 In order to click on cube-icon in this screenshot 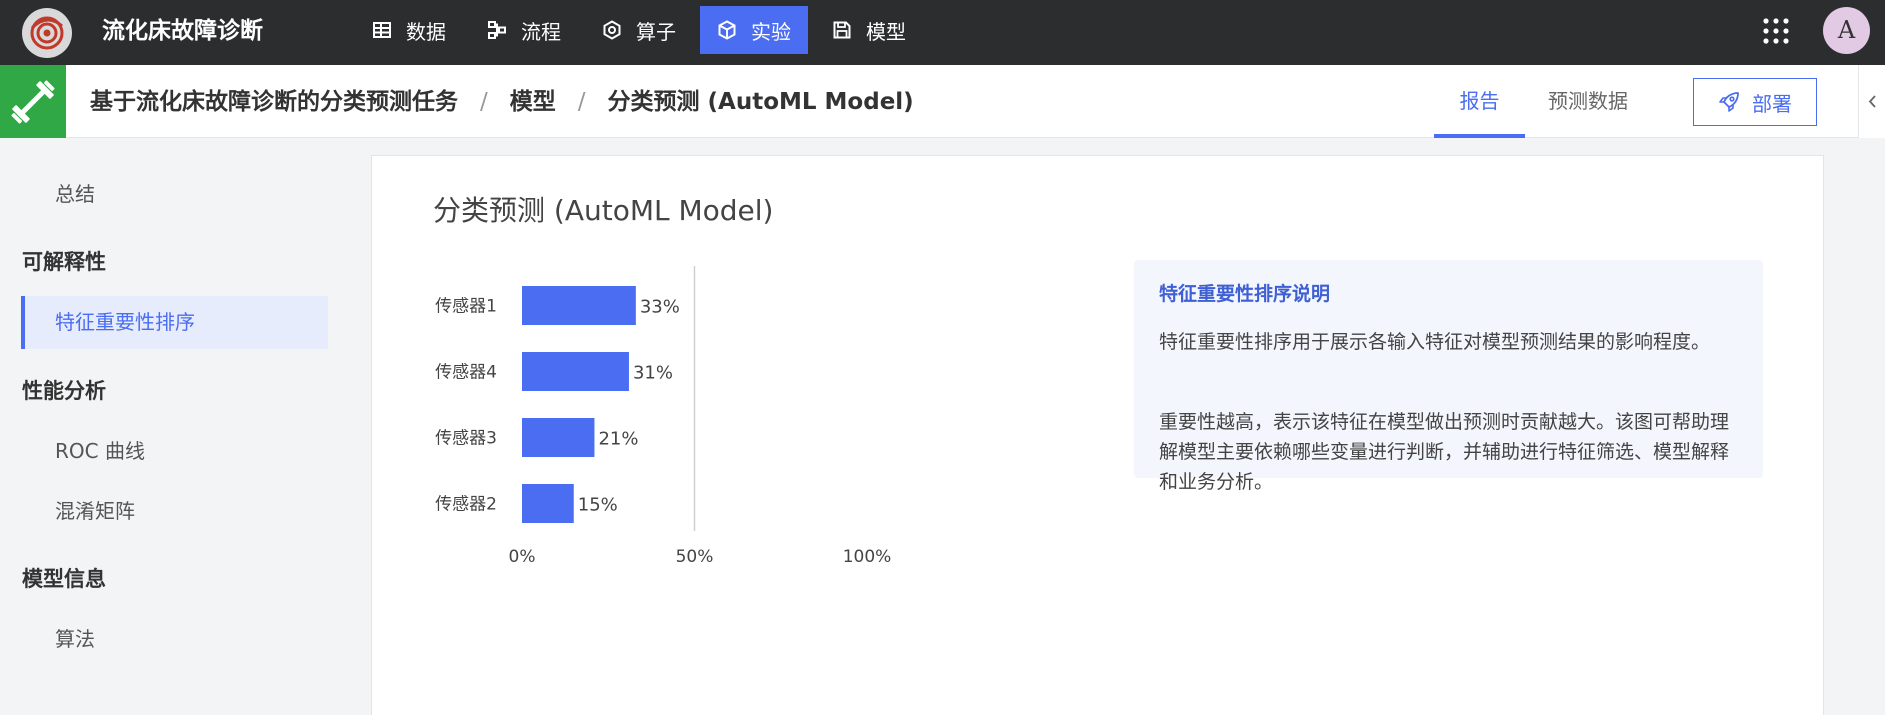, I will do `click(727, 30)`.